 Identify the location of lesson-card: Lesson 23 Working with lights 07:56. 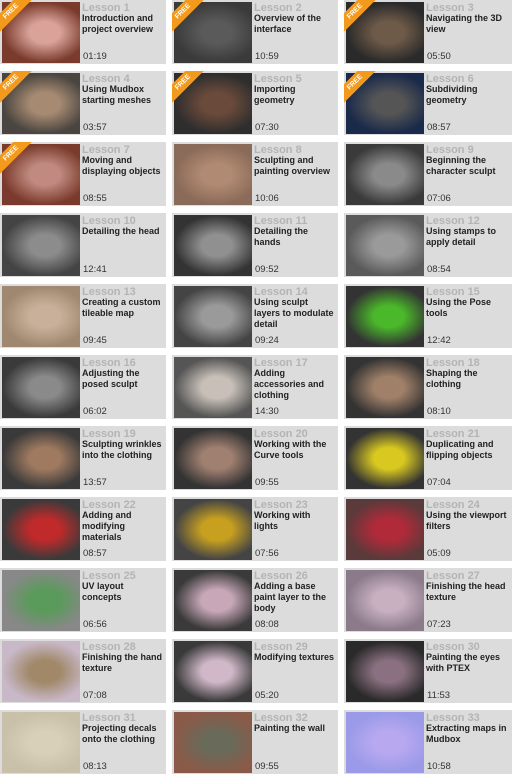
(255, 529).